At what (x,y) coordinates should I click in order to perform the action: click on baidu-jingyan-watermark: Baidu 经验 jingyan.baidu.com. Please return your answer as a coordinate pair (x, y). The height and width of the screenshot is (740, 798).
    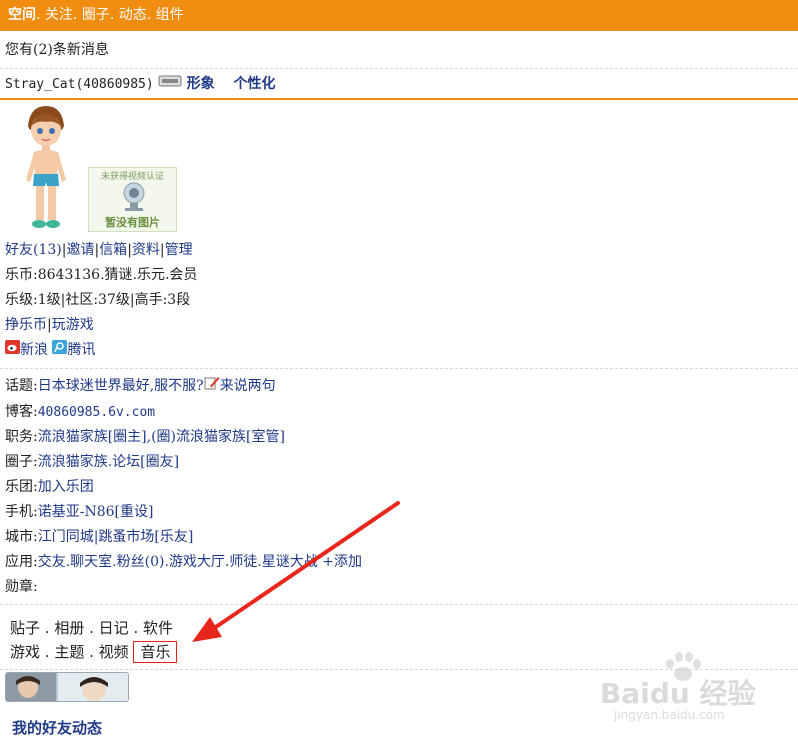
    Looking at the image, I should click on (680, 688).